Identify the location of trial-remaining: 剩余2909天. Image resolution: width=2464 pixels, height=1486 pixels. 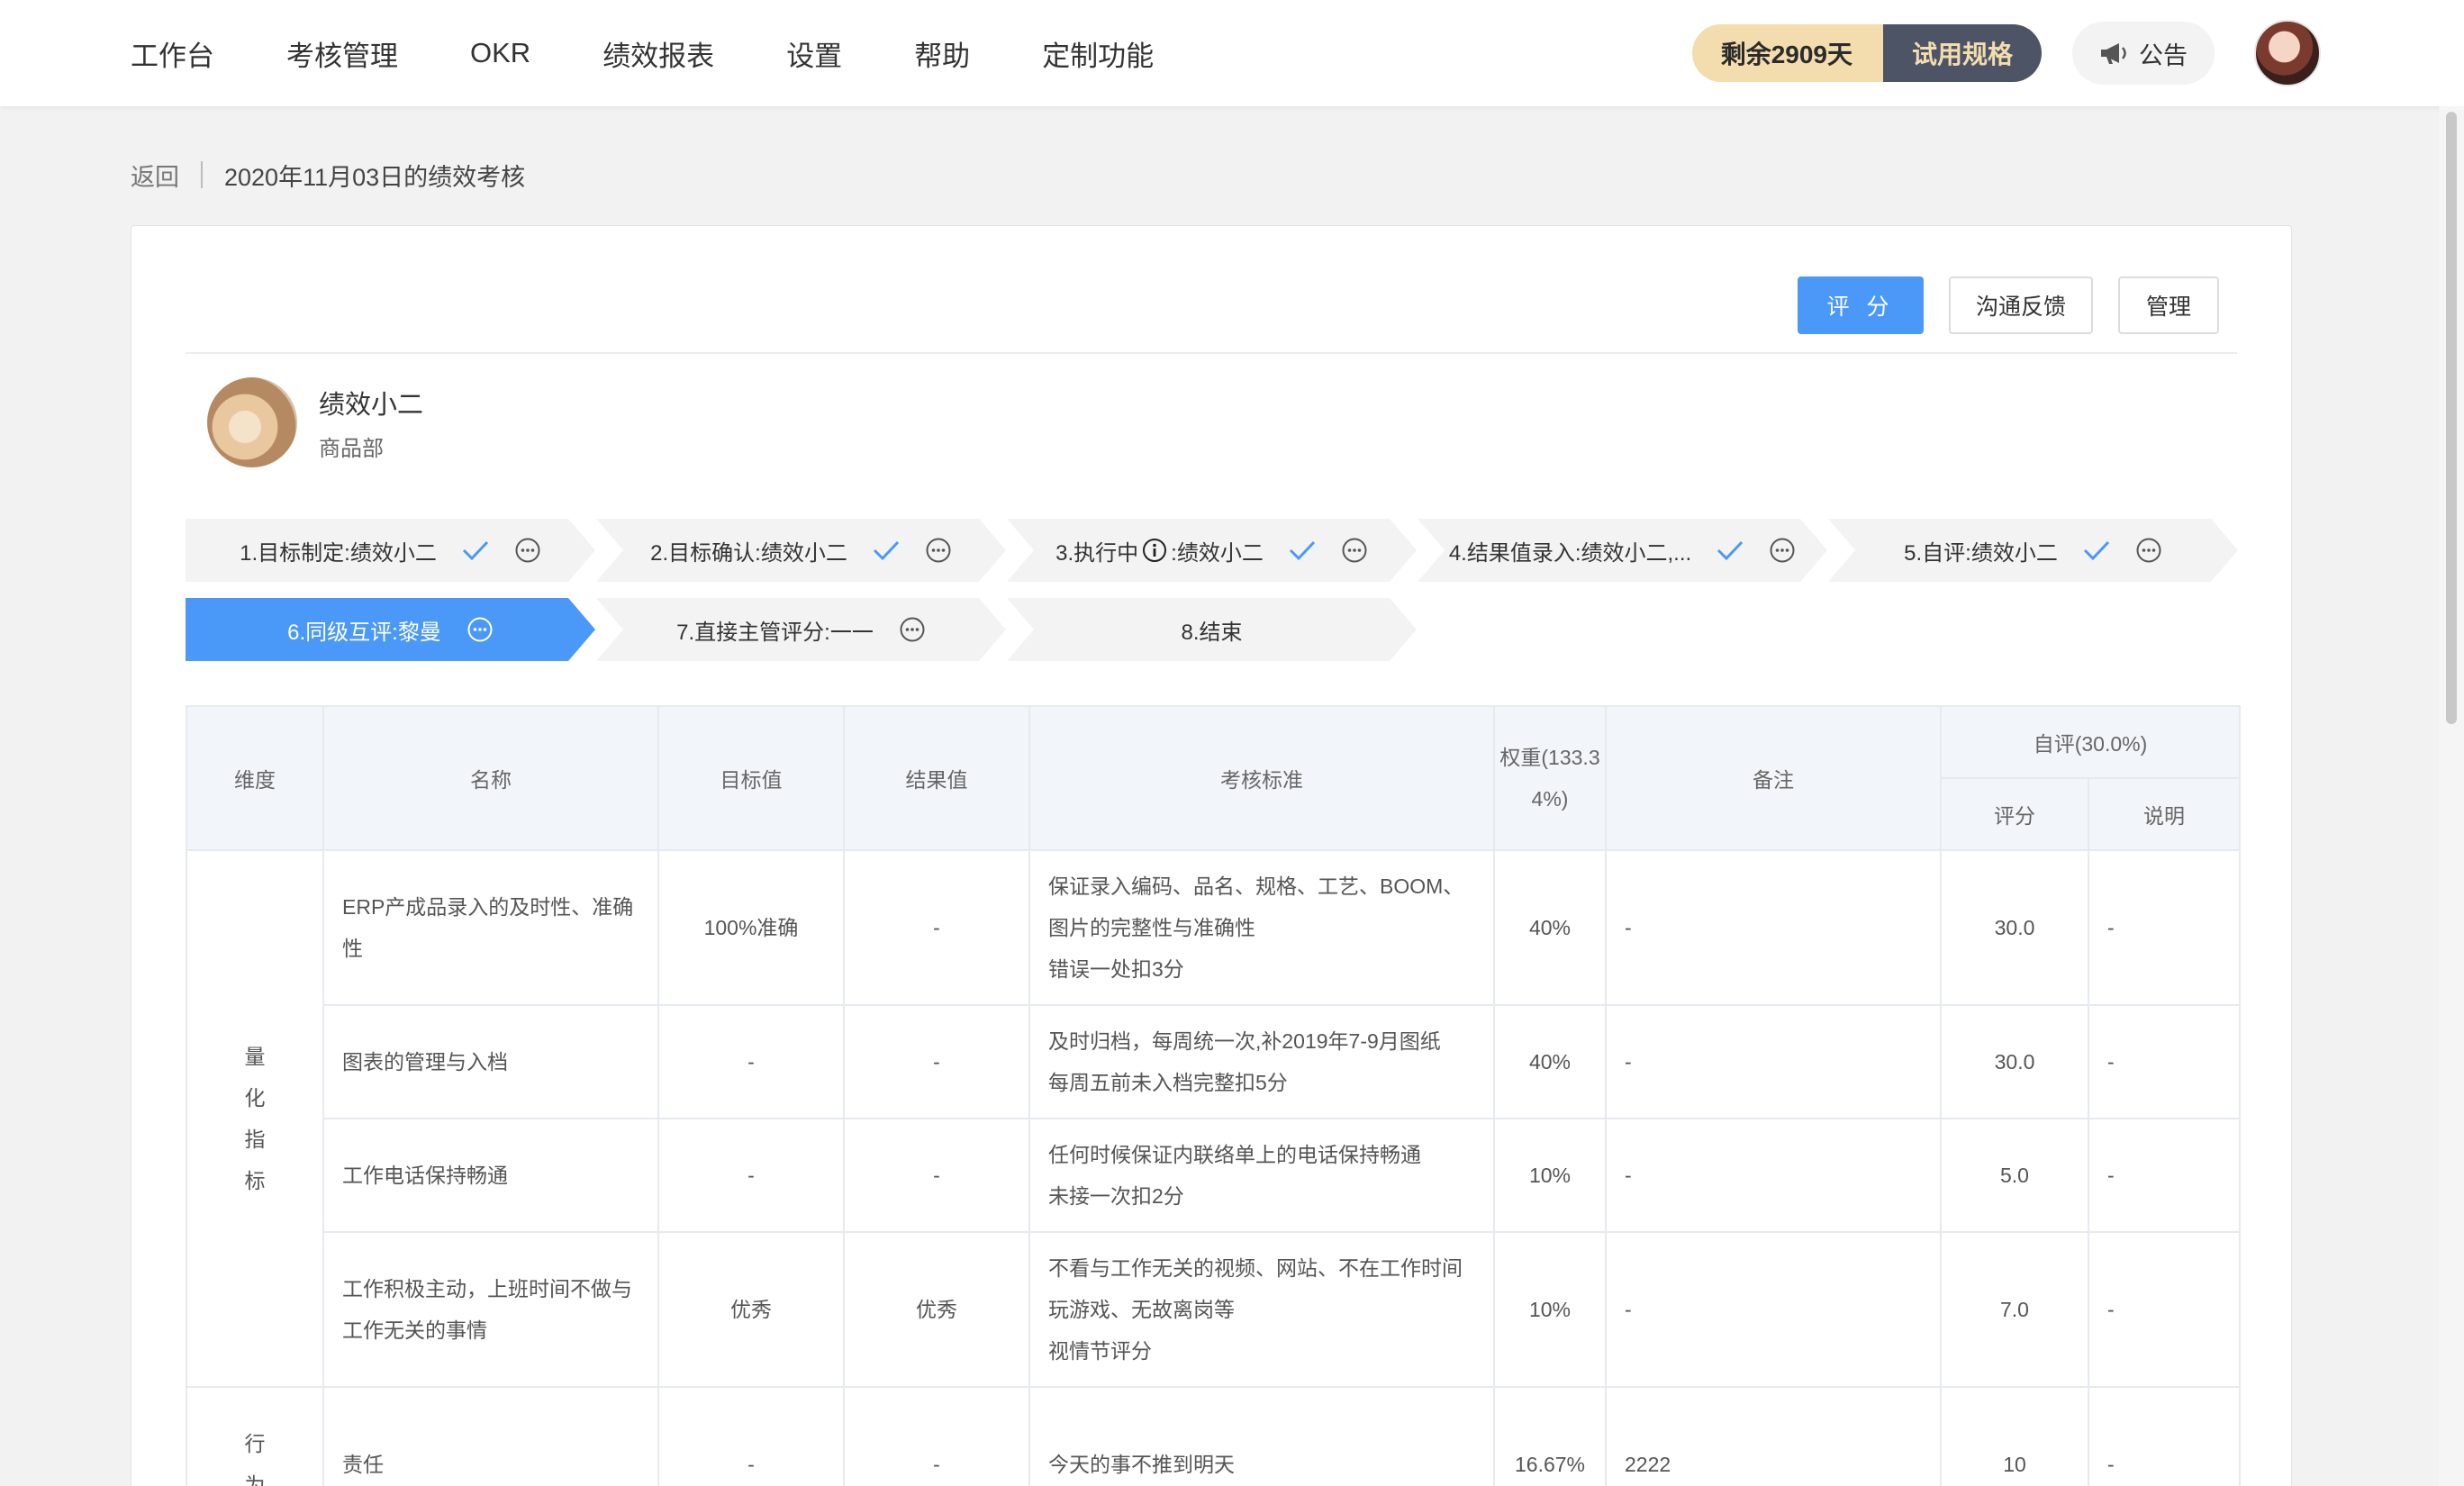
(1787, 53).